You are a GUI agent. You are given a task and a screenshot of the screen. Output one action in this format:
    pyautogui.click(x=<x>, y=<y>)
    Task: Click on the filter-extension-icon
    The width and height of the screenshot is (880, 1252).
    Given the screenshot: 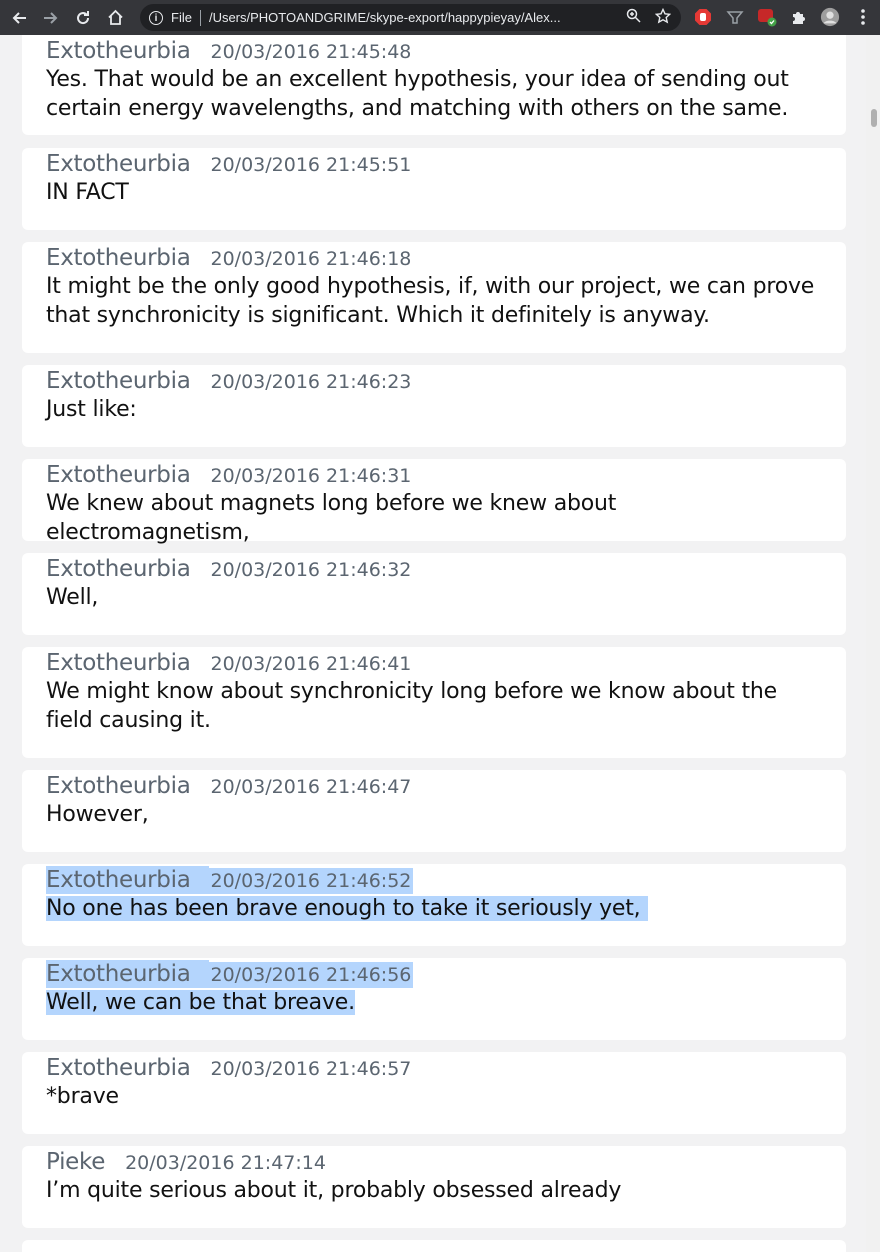 What is the action you would take?
    pyautogui.click(x=735, y=17)
    